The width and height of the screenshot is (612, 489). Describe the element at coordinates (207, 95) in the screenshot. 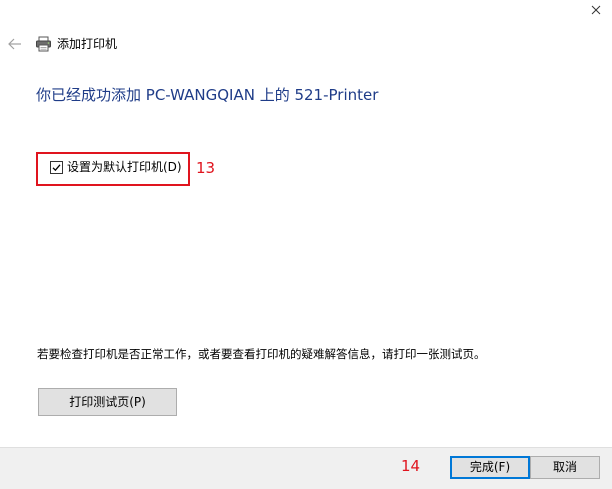

I see `success-heading: 你已经成功添加 PC-WANGQIAN 上的 521-Printer` at that location.